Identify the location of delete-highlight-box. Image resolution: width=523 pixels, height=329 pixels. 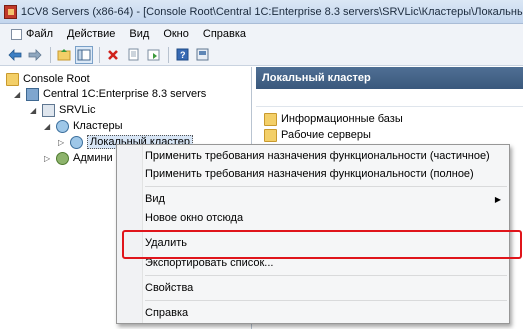
(322, 244).